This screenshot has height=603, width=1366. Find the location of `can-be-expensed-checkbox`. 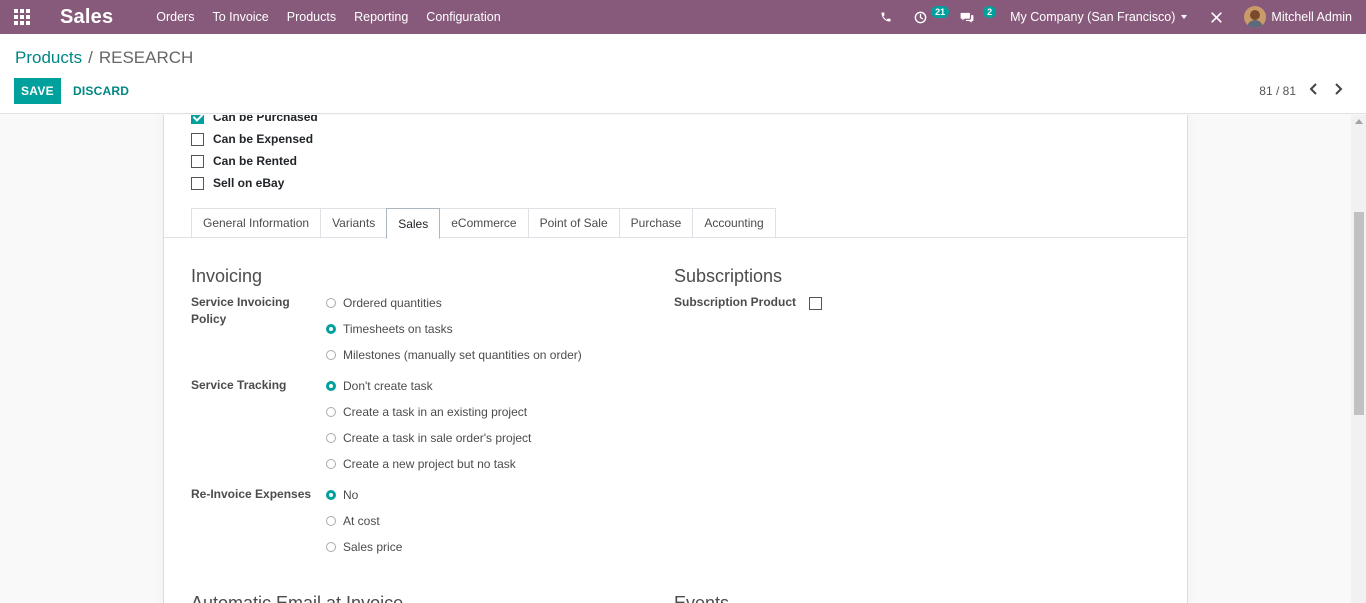

can-be-expensed-checkbox is located at coordinates (197, 139).